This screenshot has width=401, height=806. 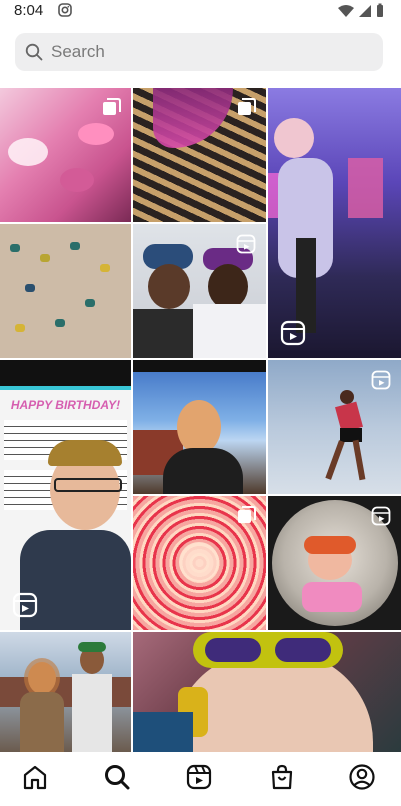 What do you see at coordinates (199, 52) in the screenshot?
I see `search-bar: Search` at bounding box center [199, 52].